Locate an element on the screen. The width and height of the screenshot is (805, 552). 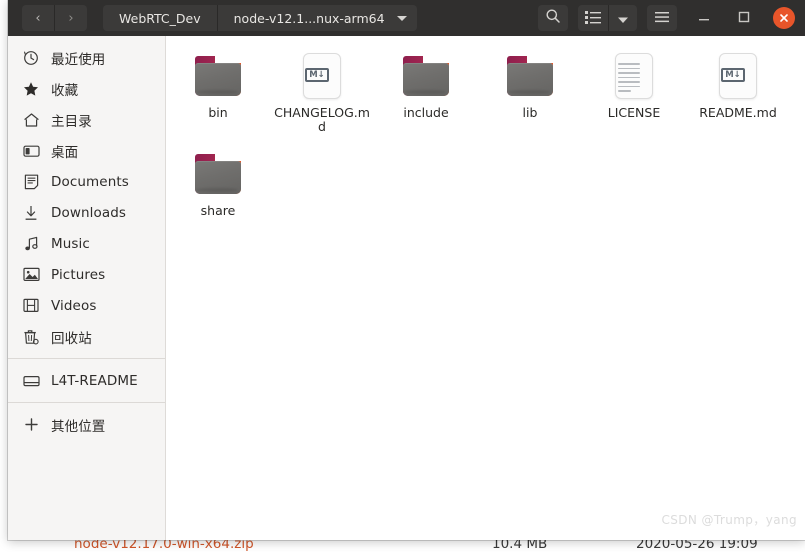
view-dropdown-button is located at coordinates (623, 18).